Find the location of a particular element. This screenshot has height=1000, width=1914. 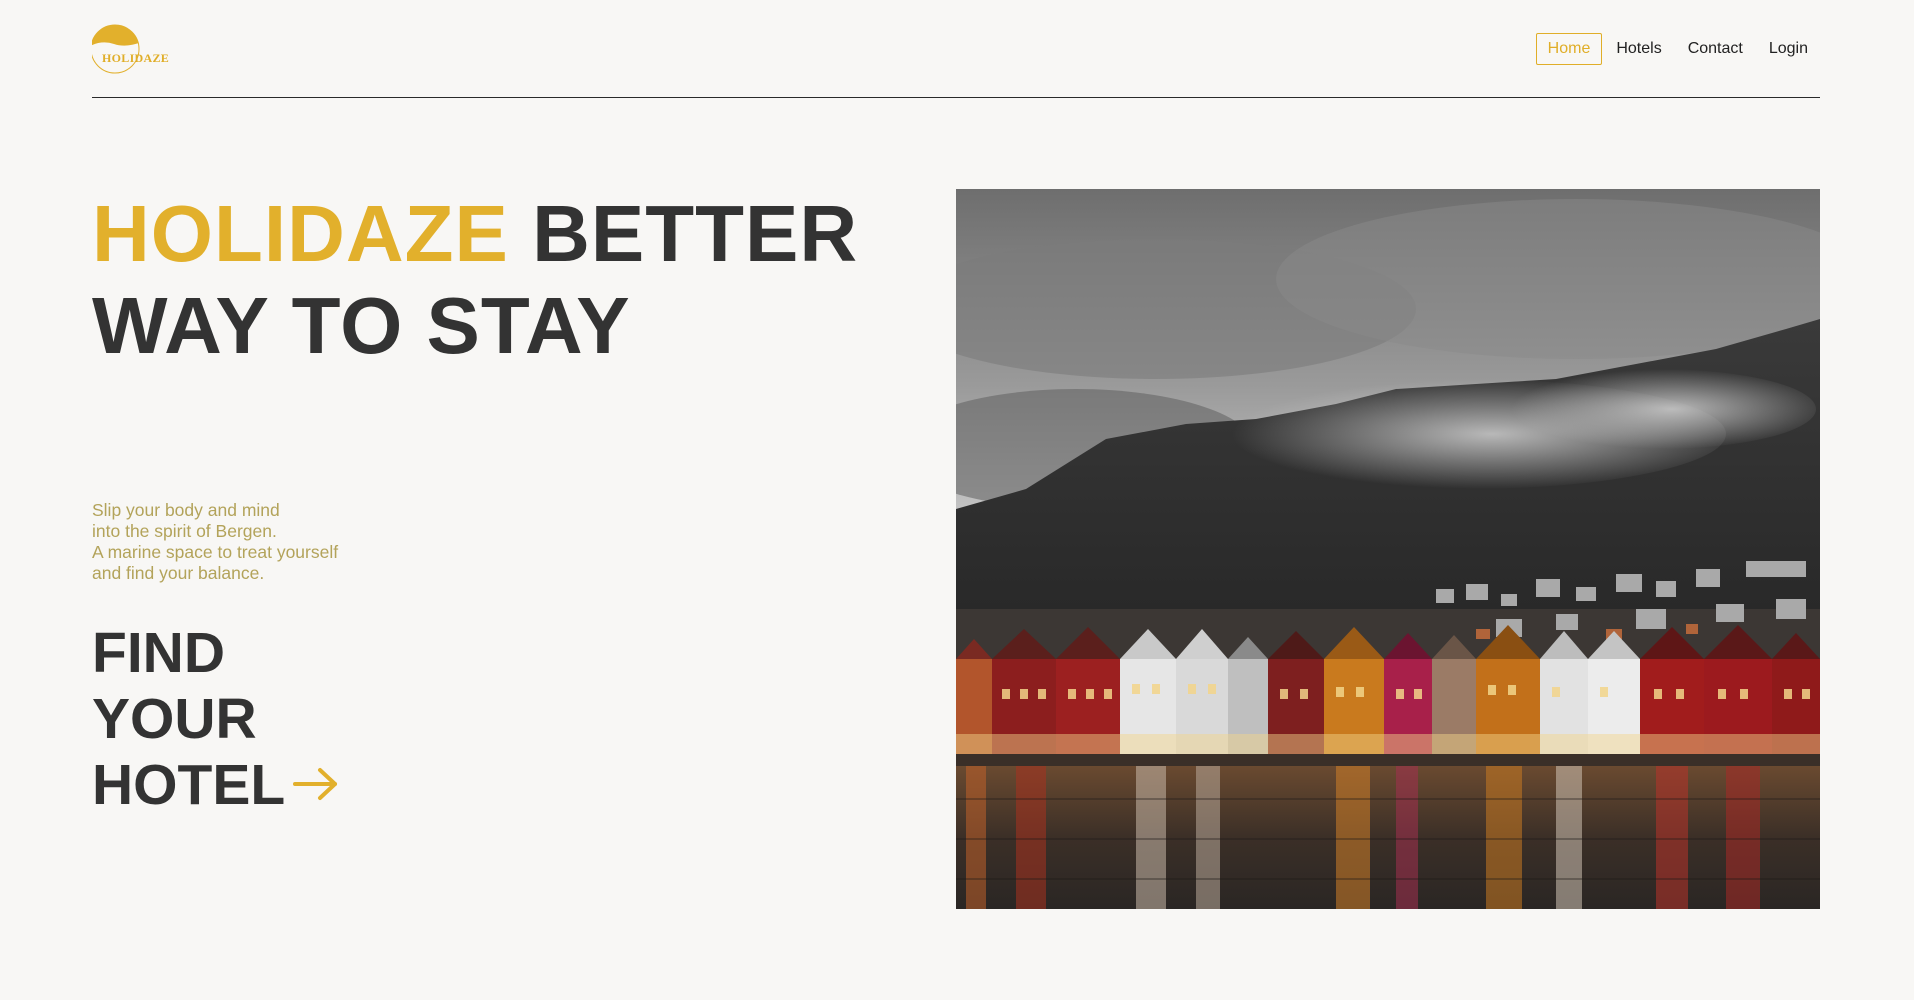

find-hotel-cta: FIND YOUR HOTEL is located at coordinates (215, 719).